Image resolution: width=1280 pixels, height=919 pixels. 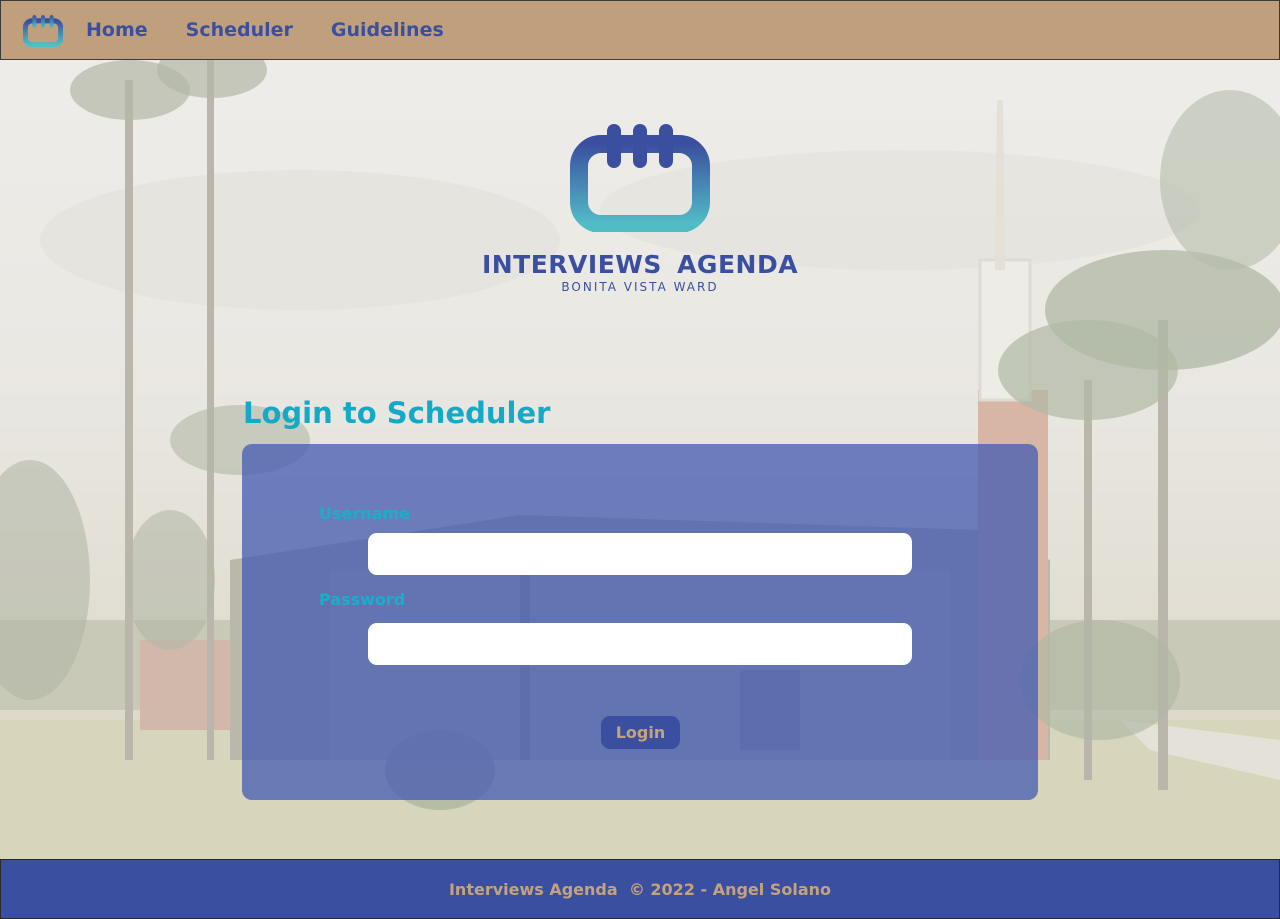 I want to click on app-subtitle: BONITA VISTA WARD, so click(x=640, y=287).